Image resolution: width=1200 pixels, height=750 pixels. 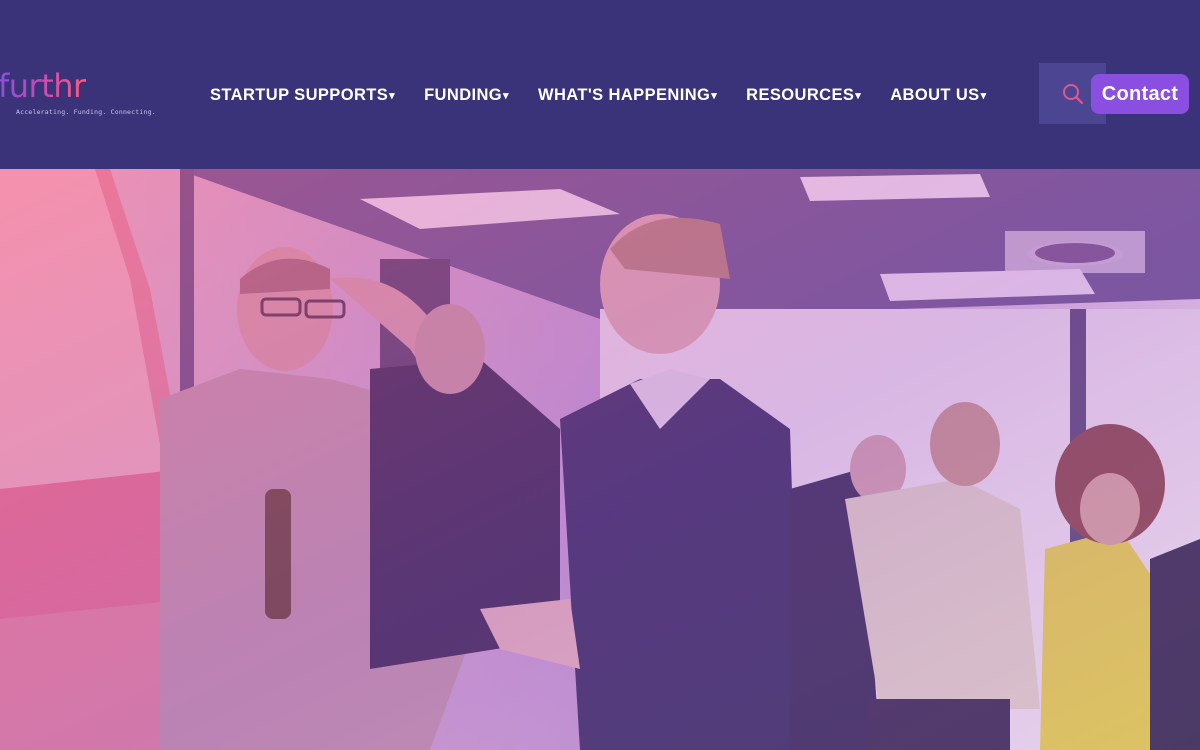 I want to click on nav-item-startup-supports: STARTUP SUPPORTS ▾, so click(x=302, y=95).